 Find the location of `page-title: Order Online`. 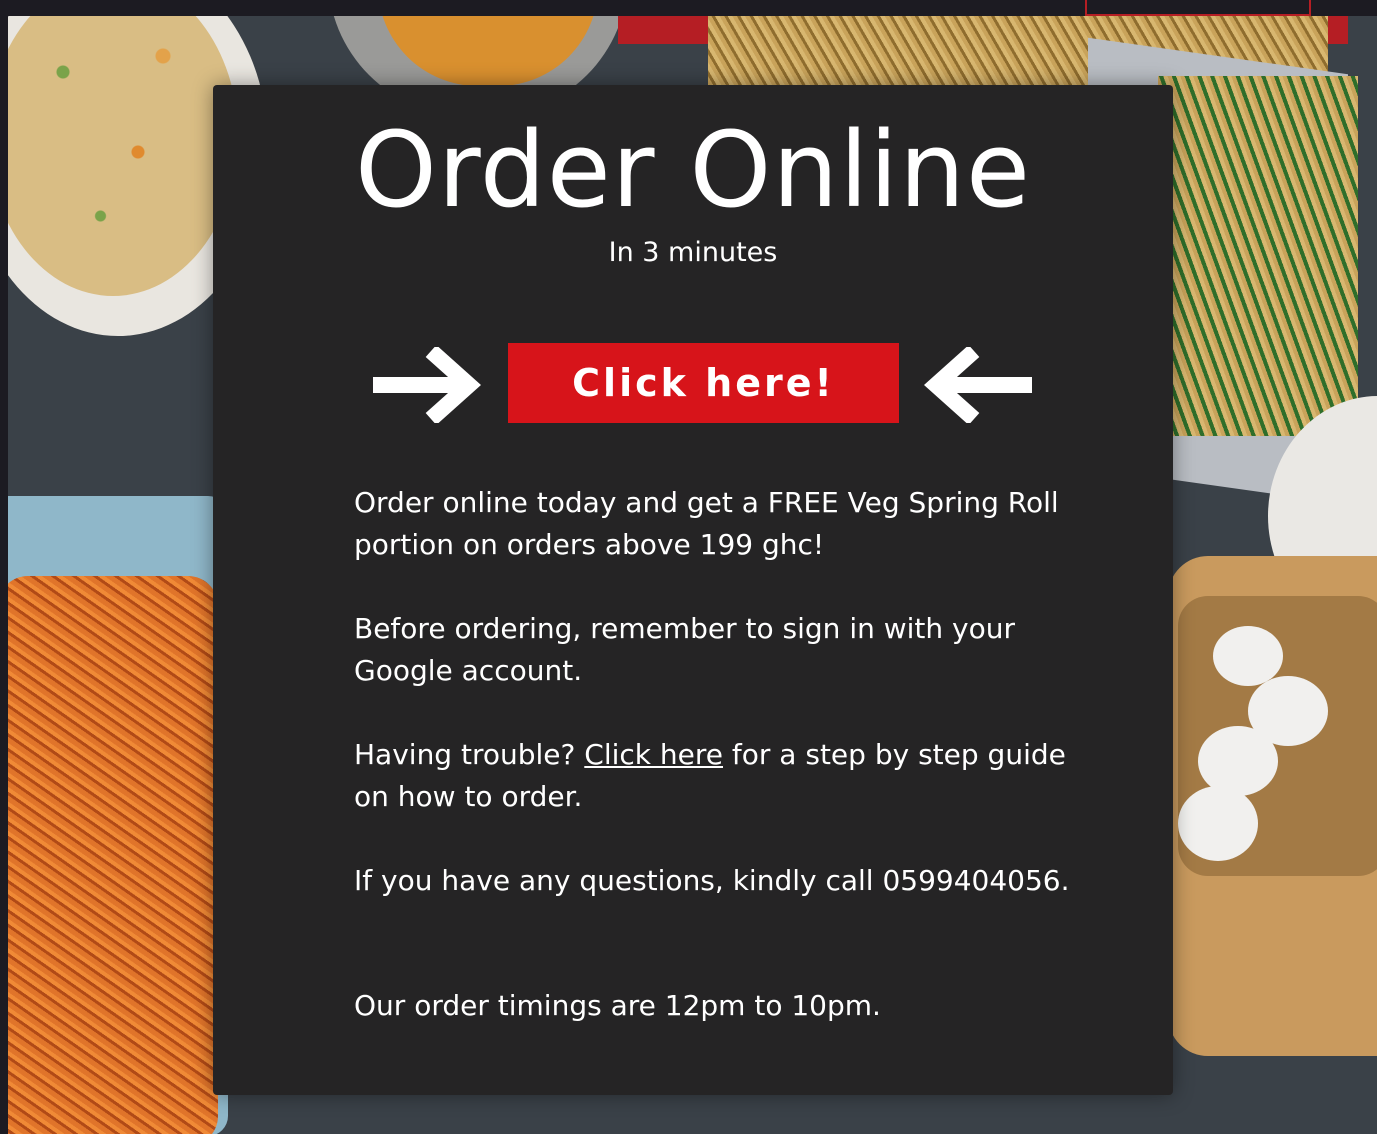

page-title: Order Online is located at coordinates (693, 170).